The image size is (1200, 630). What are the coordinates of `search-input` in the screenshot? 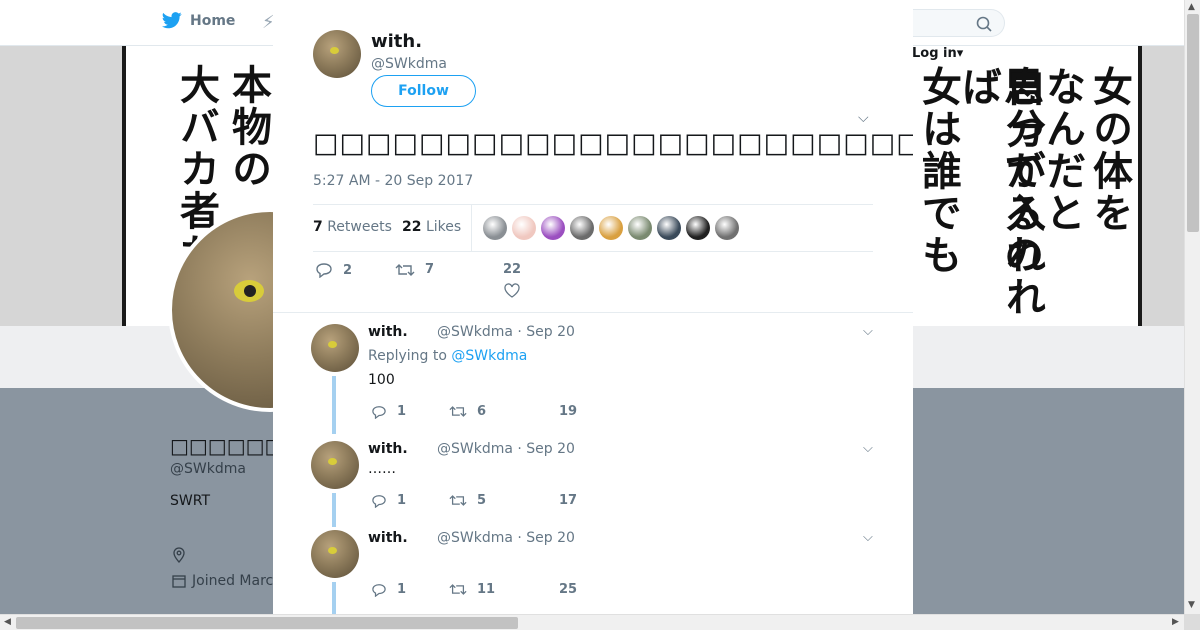 It's located at (955, 23).